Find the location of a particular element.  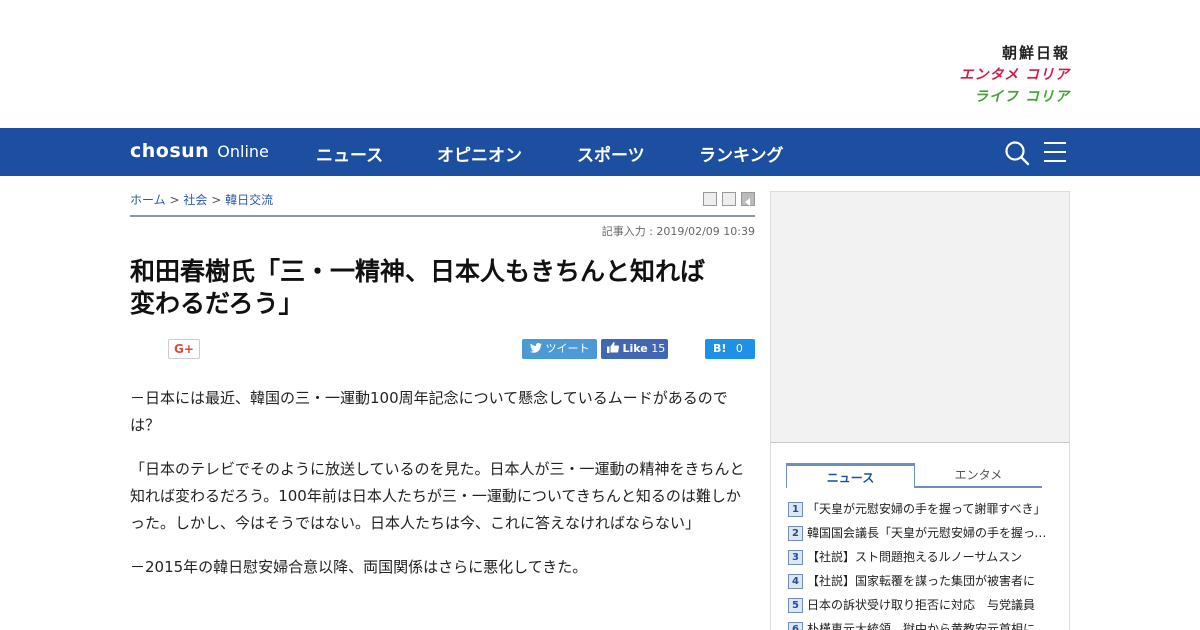

ranking-number: 1 is located at coordinates (795, 509).